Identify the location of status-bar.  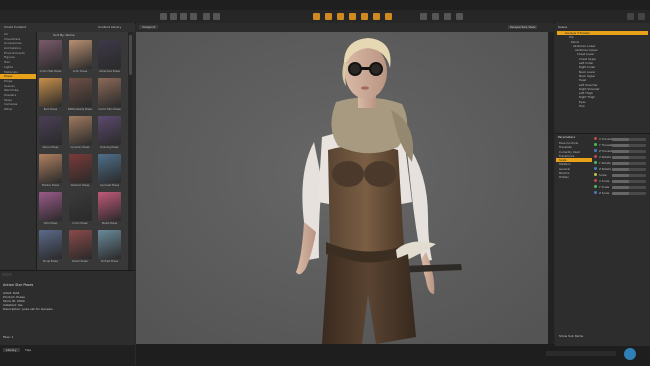
(393, 355).